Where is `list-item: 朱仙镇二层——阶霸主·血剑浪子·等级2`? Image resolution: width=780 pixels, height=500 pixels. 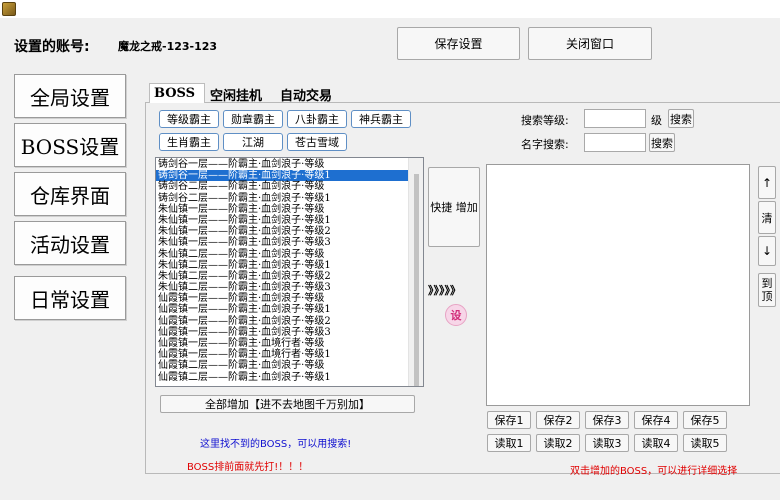
list-item: 朱仙镇二层——阶霸主·血剑浪子·等级2 is located at coordinates (282, 276).